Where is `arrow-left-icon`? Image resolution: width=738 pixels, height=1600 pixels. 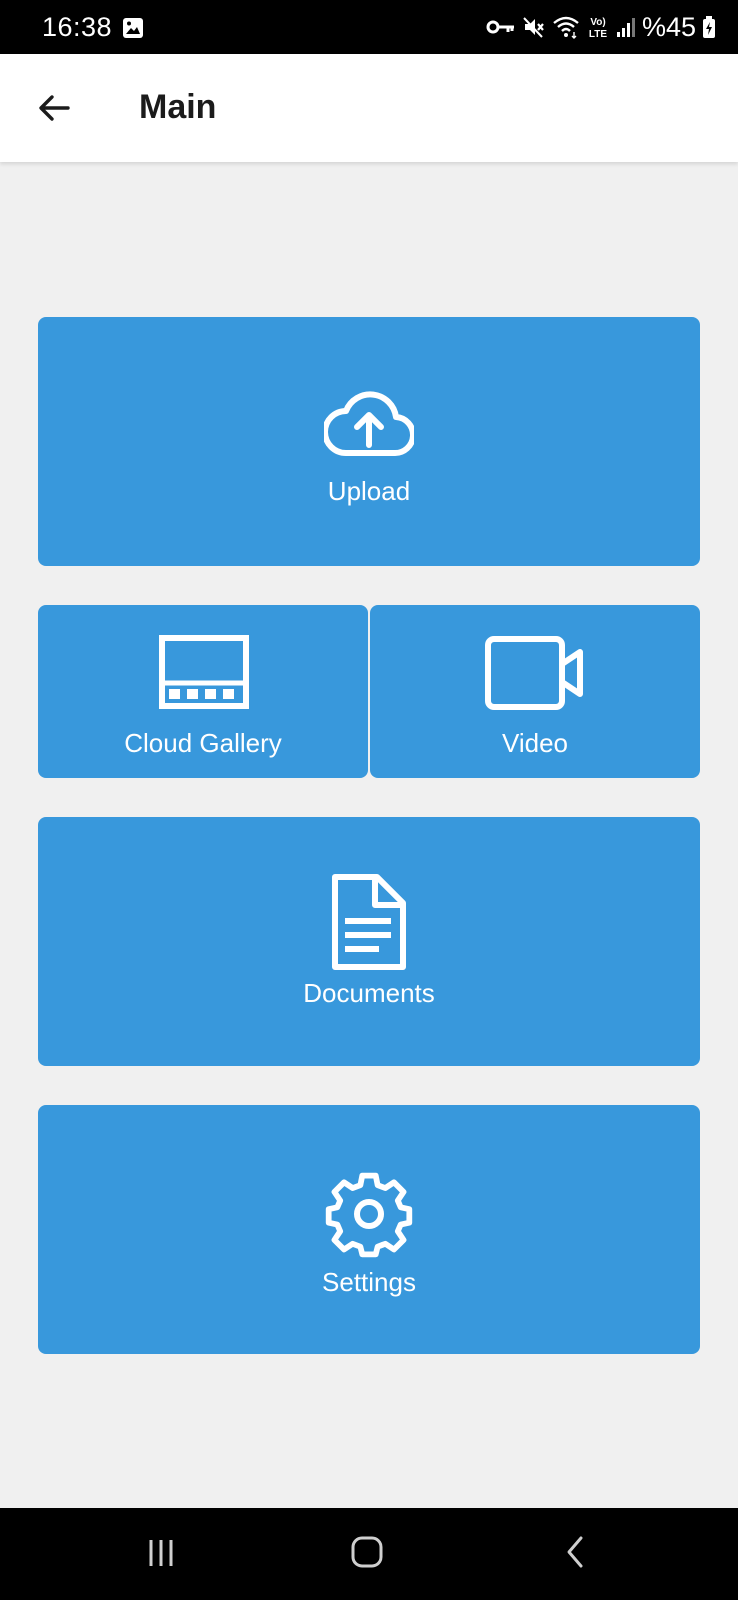
arrow-left-icon is located at coordinates (54, 108).